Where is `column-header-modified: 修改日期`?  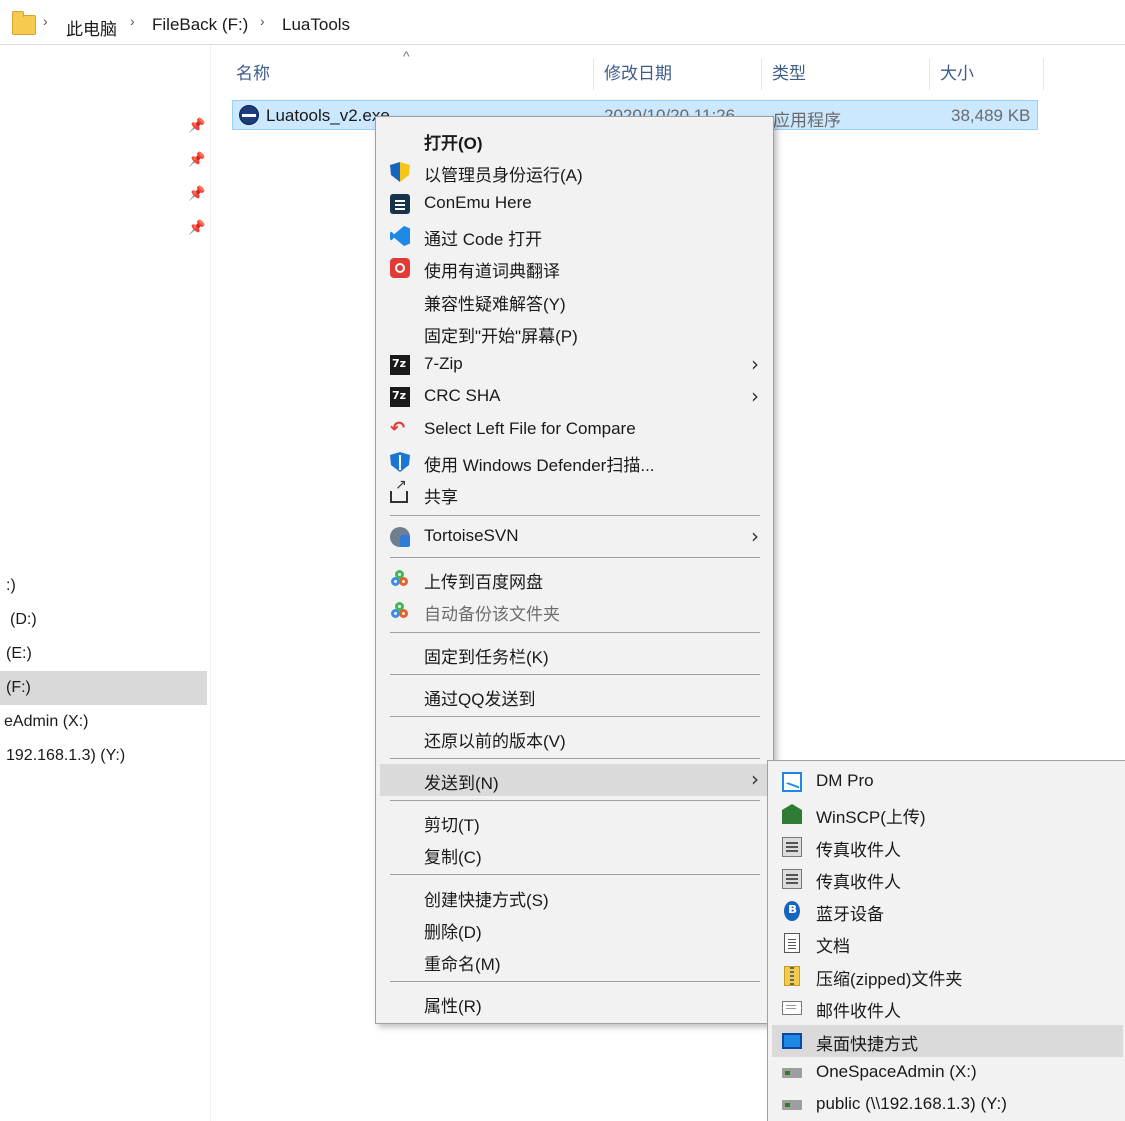
column-header-modified: 修改日期 is located at coordinates (681, 74).